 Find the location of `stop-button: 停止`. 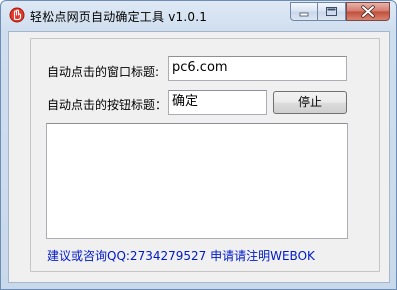

stop-button: 停止 is located at coordinates (310, 102).